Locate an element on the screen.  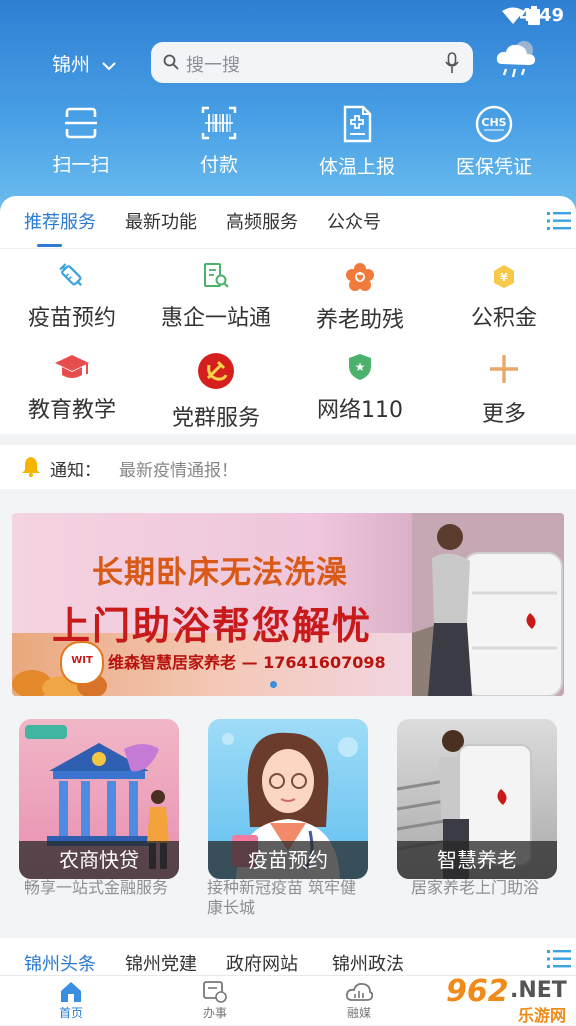
banner-headline-1: 长期卧床无法洗澡 is located at coordinates (220, 573).